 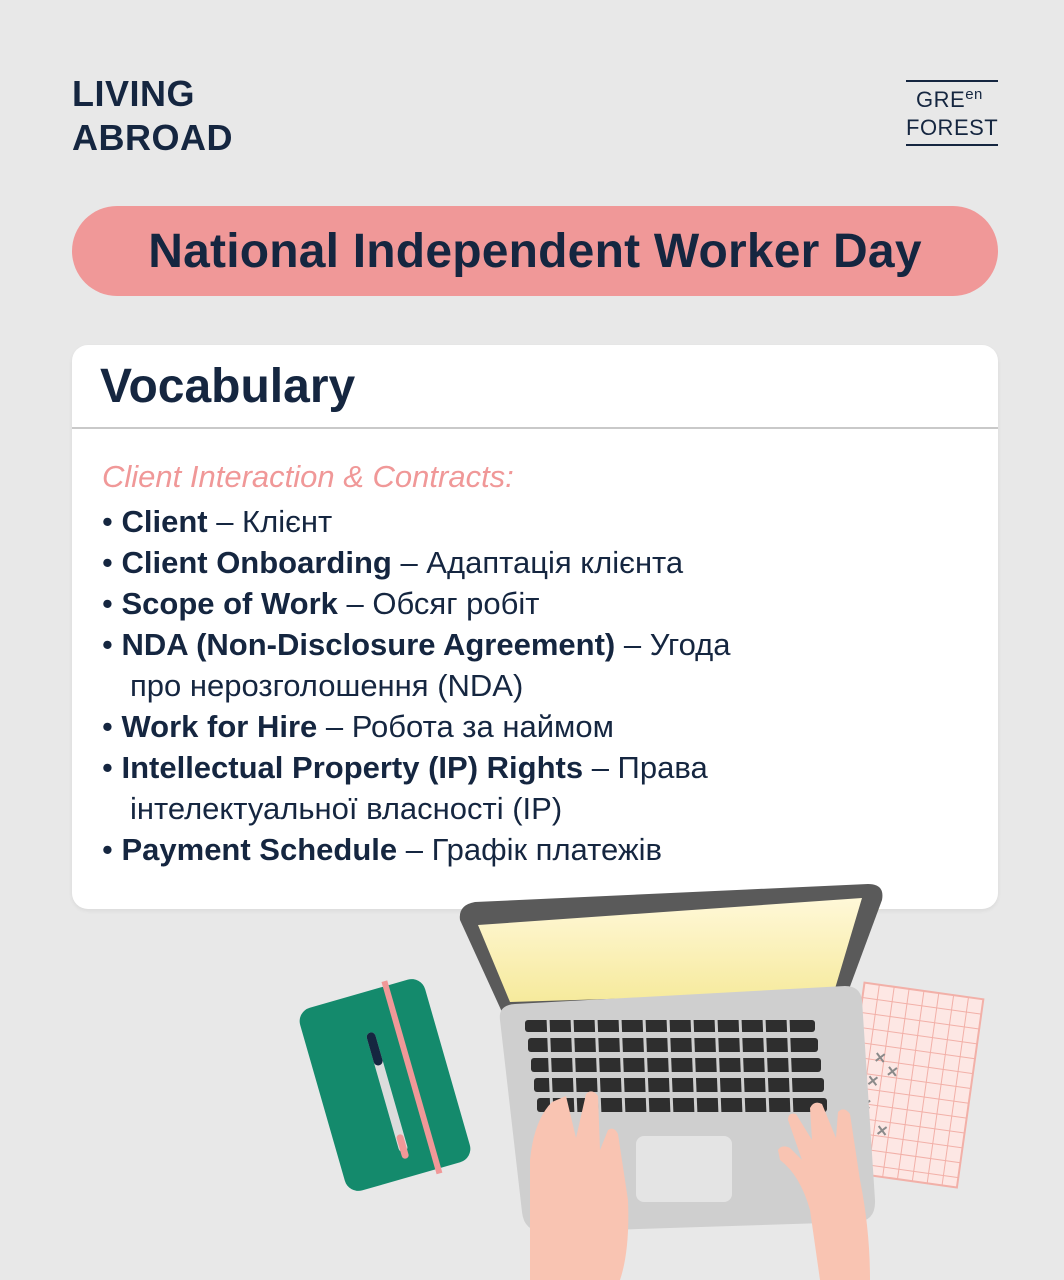 I want to click on card-heading: Vocabulary, so click(x=228, y=386).